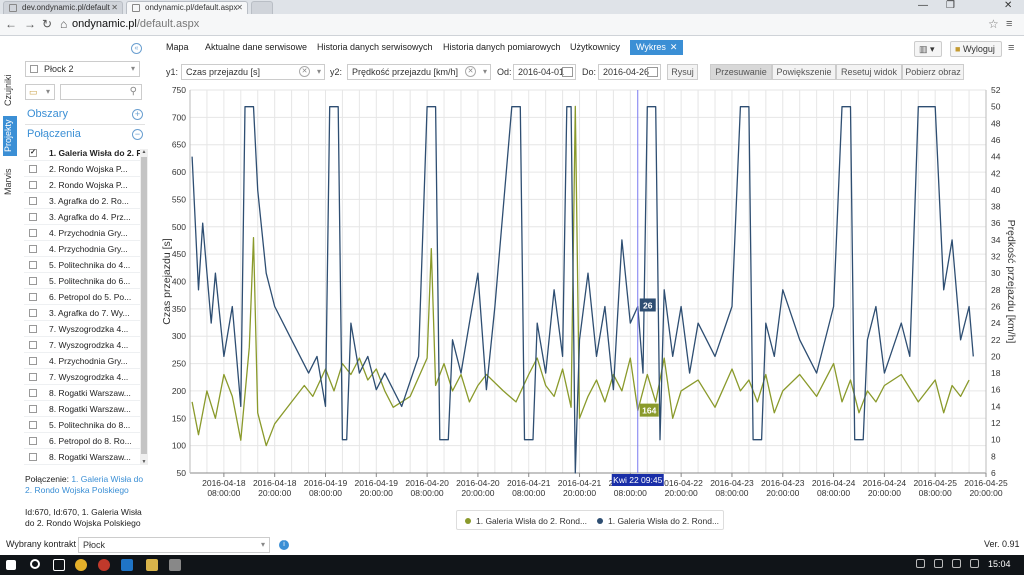 This screenshot has height=575, width=1024. Describe the element at coordinates (11, 565) in the screenshot. I see `windows-start-icon` at that location.